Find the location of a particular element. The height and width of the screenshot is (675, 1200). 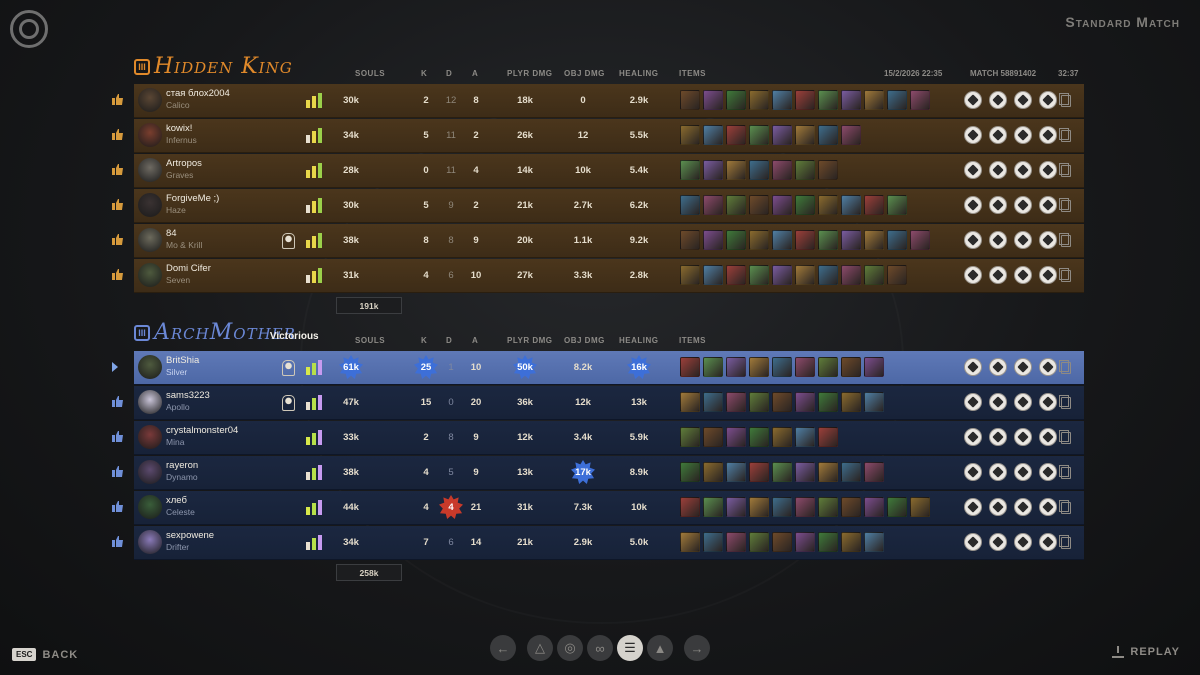

player-row: стая блох2004 Calico 30k 2 12 8 18k 0 2.9k is located at coordinates (598, 101).